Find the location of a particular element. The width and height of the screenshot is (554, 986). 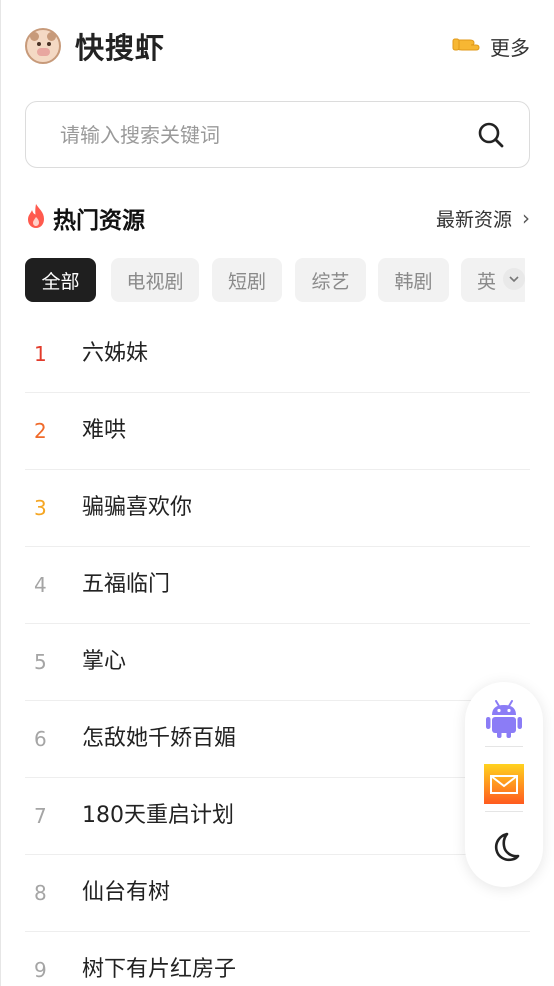

item-title: 难哄 is located at coordinates (104, 430).